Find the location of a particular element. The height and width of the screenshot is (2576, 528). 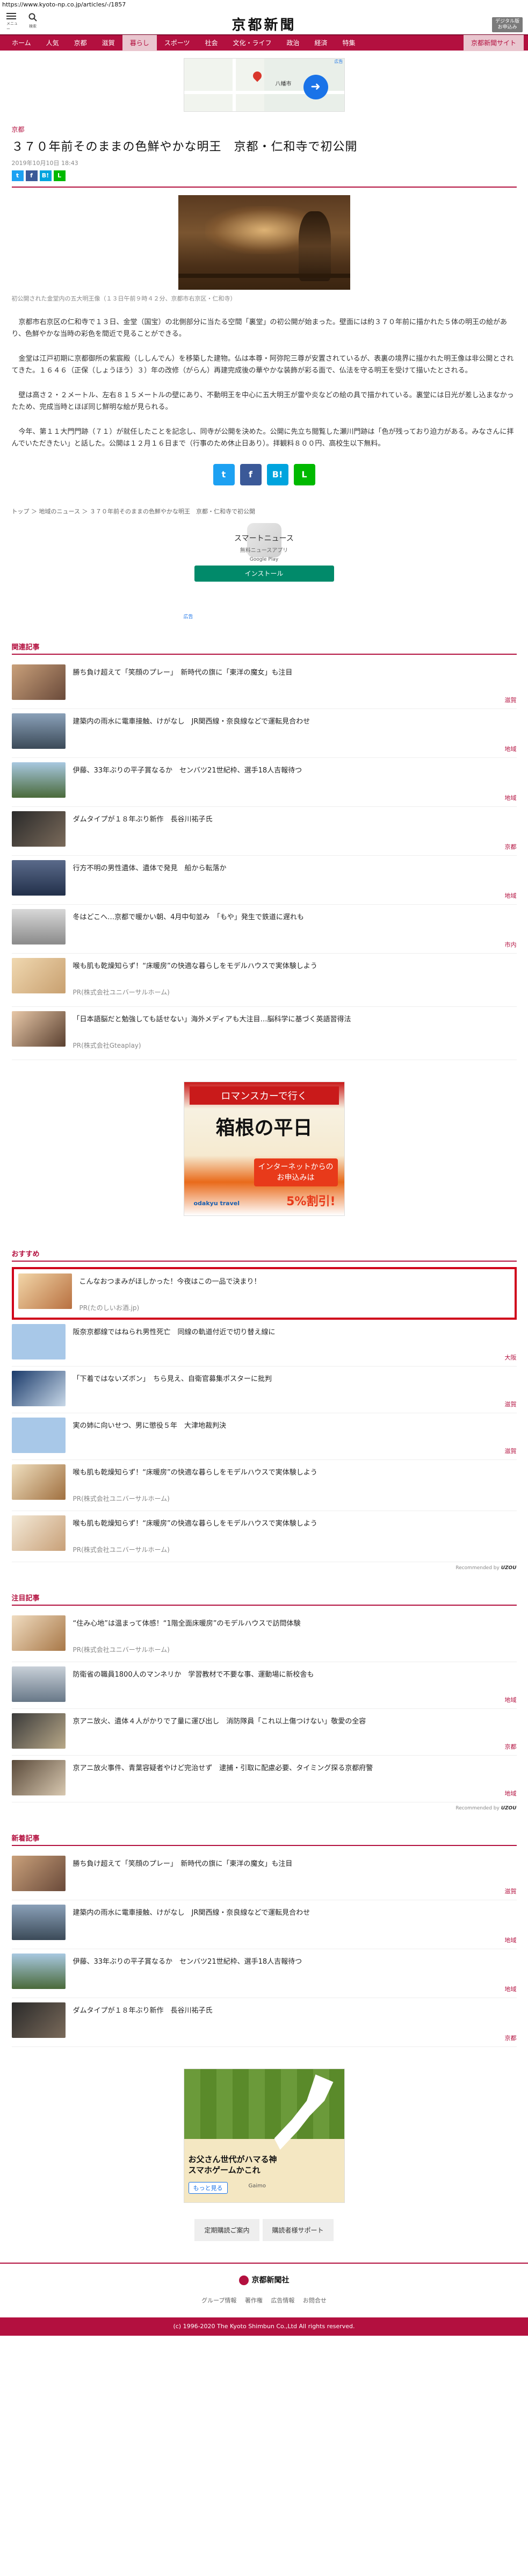

app-install-ad: スマートニュース 無料ニュースアプリ Google Play インストール 広告 is located at coordinates (264, 571).